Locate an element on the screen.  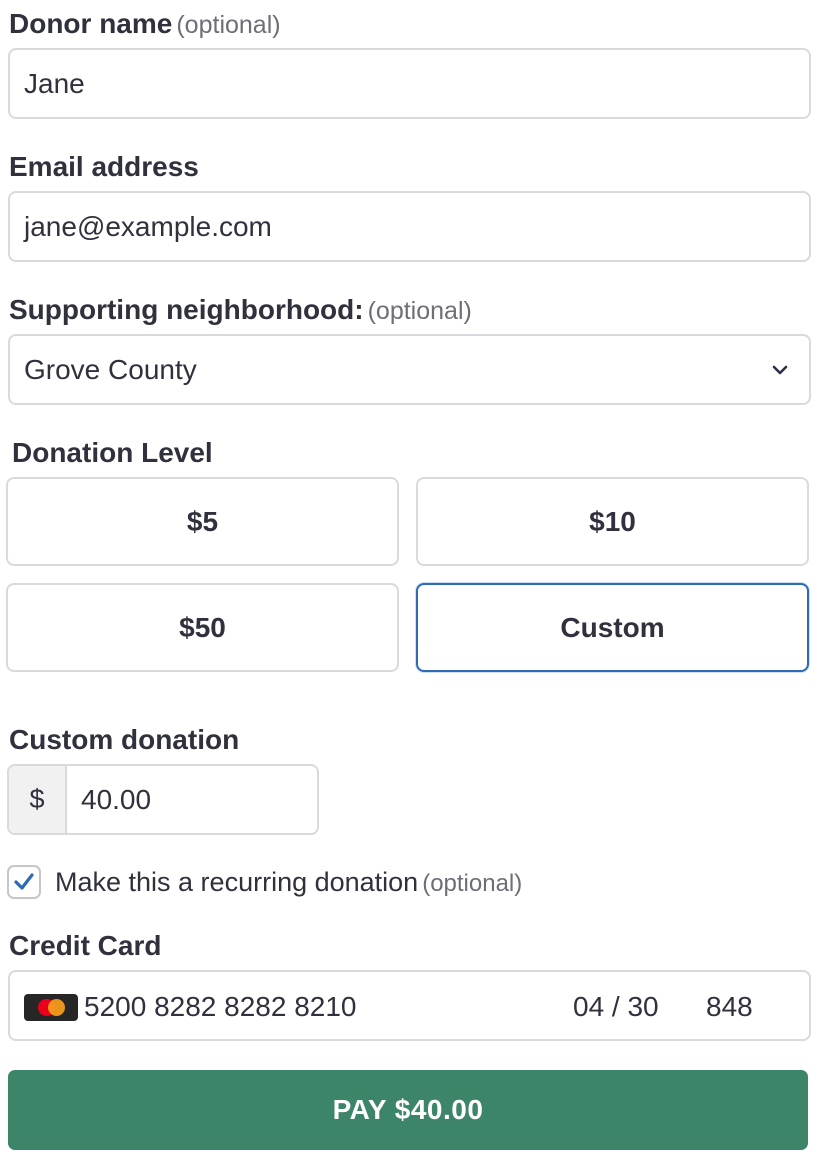
email-input: jane@example.com is located at coordinates (409, 226).